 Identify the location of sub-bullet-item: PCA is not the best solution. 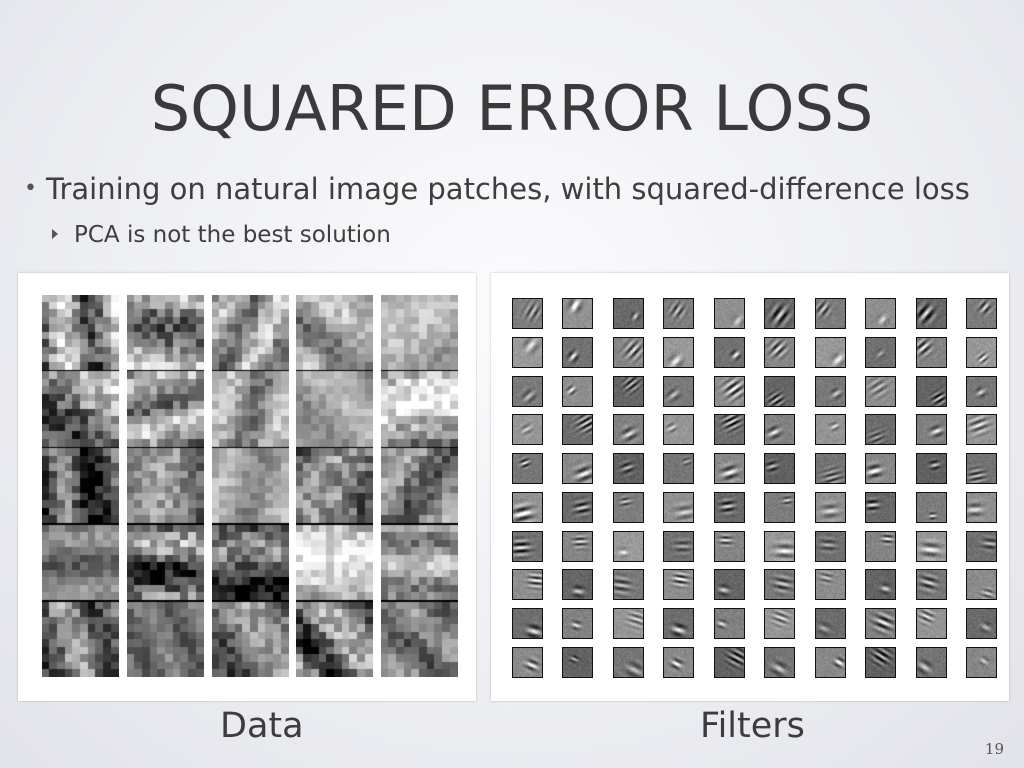
(221, 235).